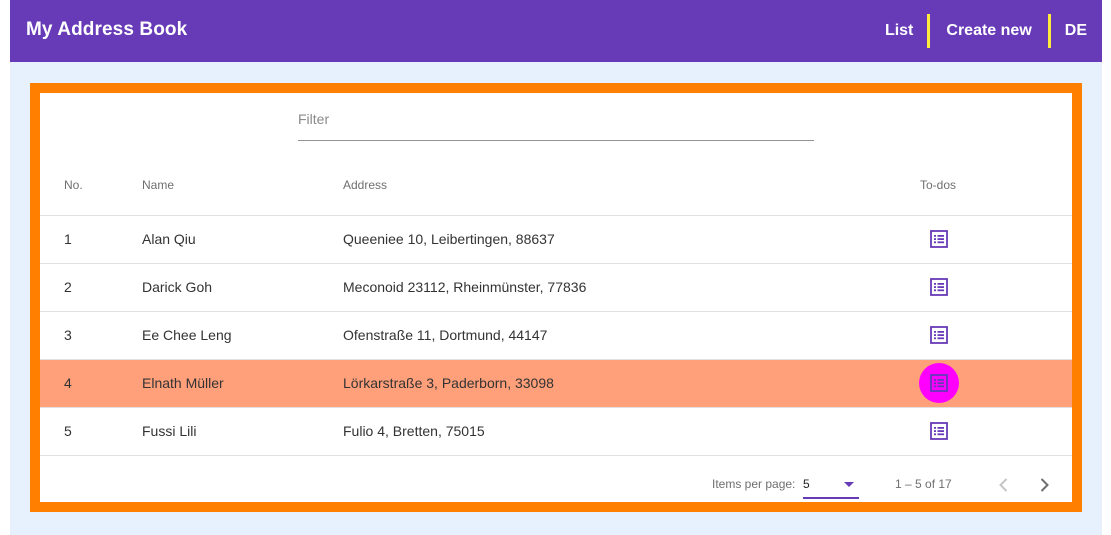 Image resolution: width=1111 pixels, height=535 pixels. I want to click on cell-no: 1, so click(91, 239).